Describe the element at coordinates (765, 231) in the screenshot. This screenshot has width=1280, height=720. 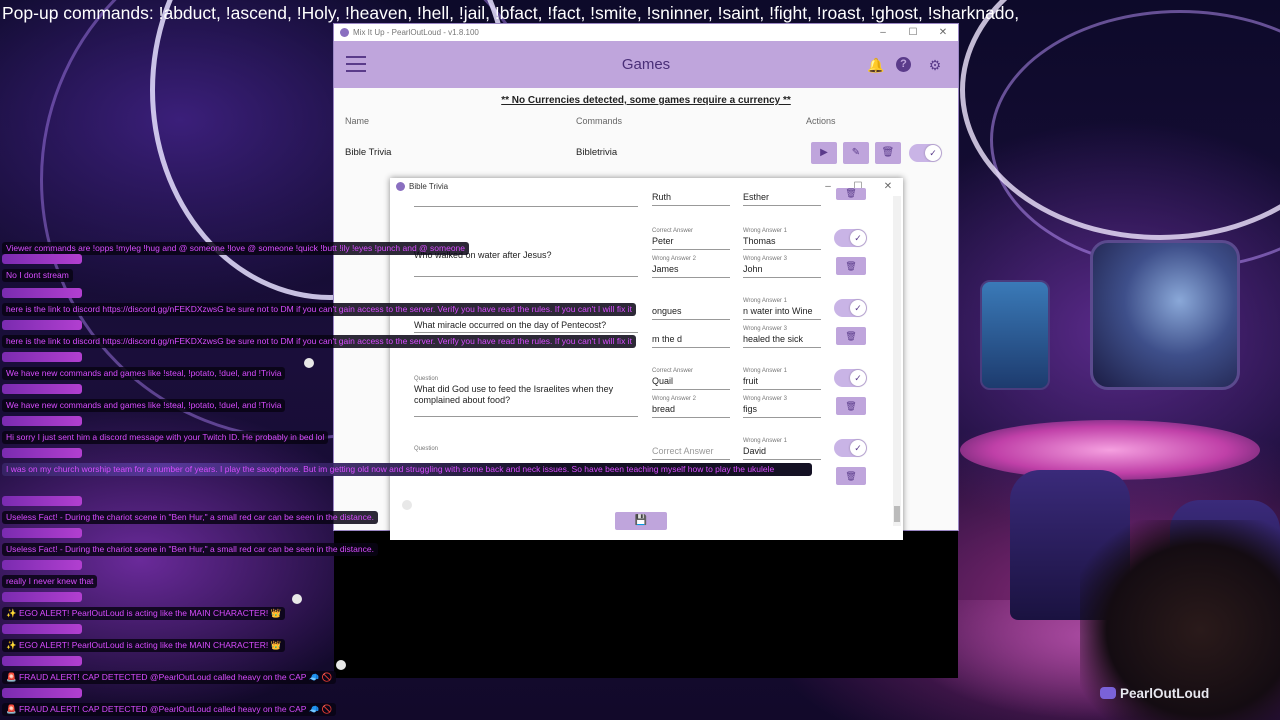
I see `field-label: Wrong Answer 1` at that location.